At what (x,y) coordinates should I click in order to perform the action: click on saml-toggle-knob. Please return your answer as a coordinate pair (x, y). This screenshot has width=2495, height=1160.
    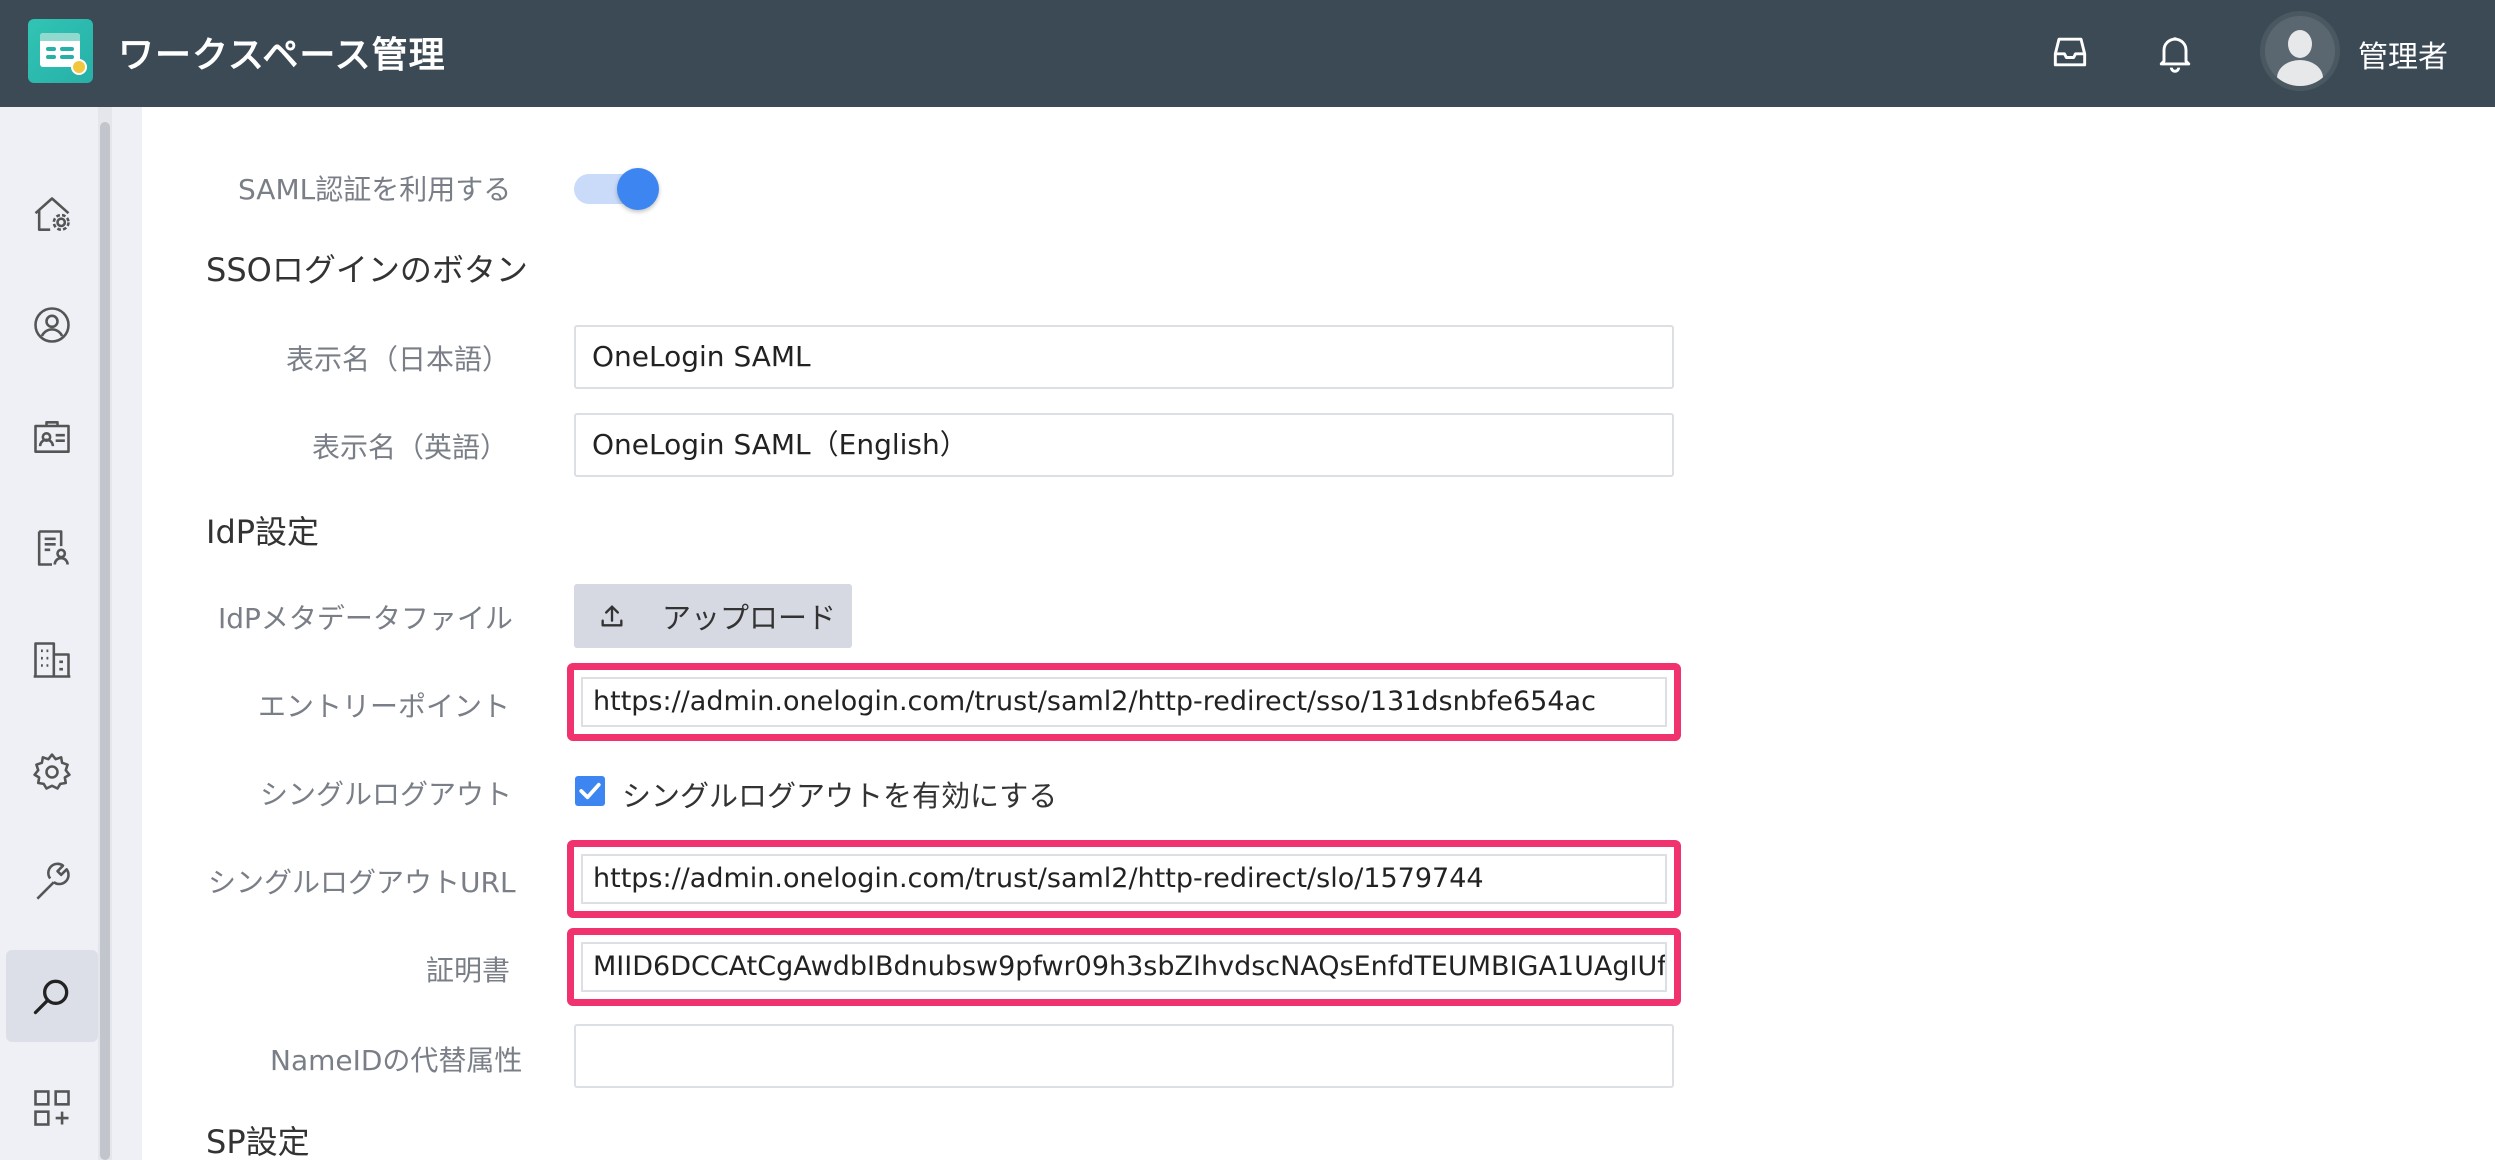
    Looking at the image, I should click on (638, 189).